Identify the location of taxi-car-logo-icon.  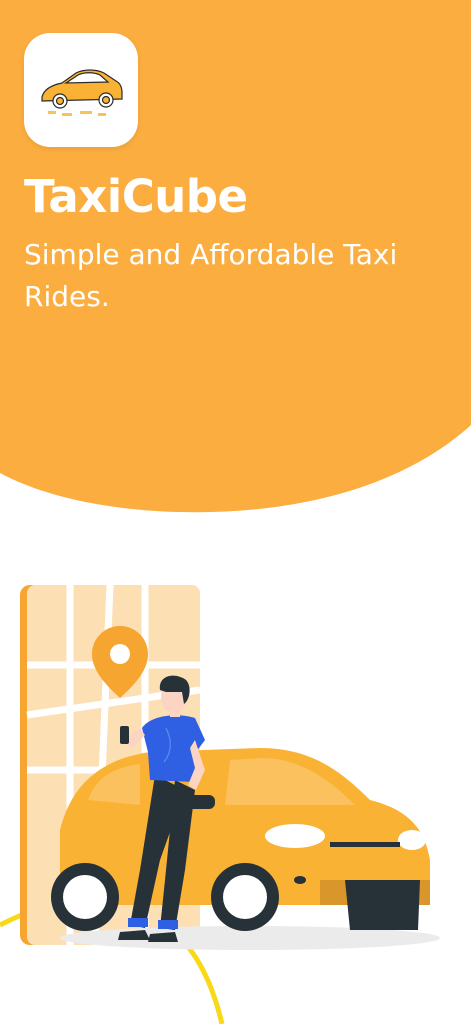
(82, 92).